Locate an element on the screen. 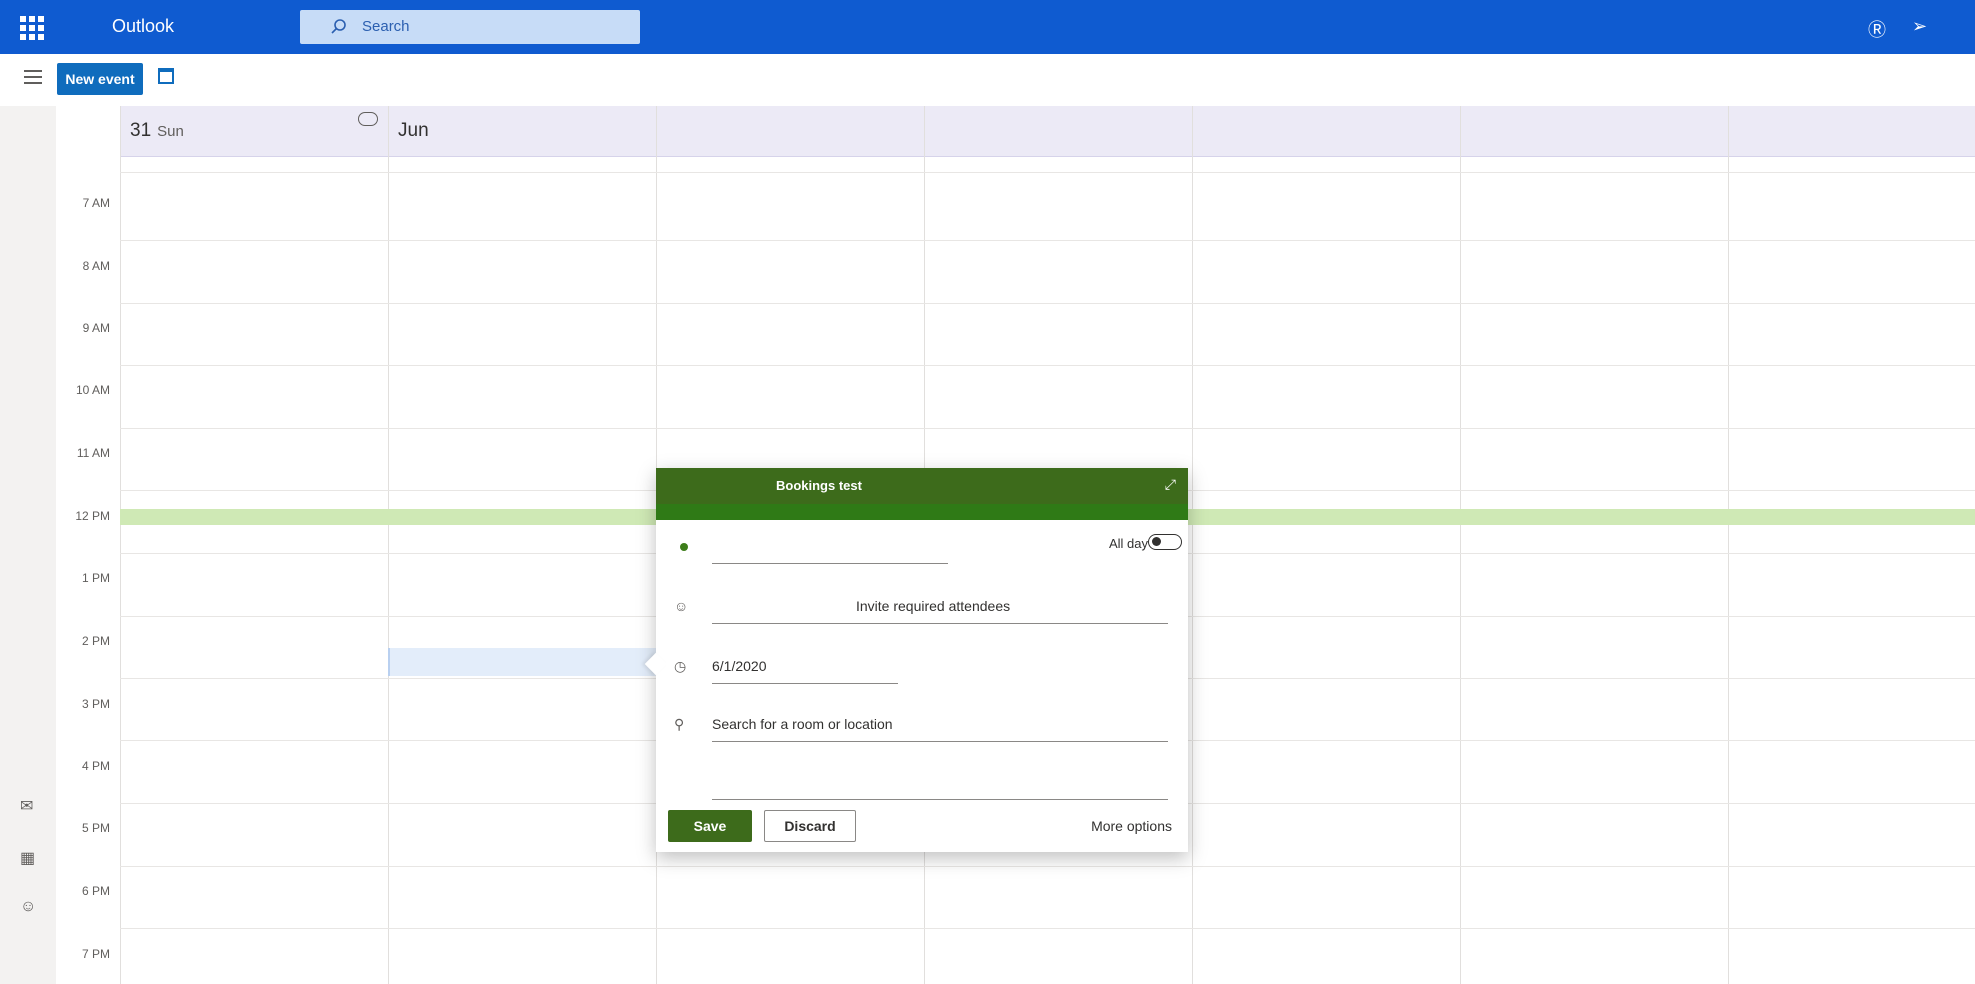 This screenshot has height=984, width=1975. hour-label: 3 PM is located at coordinates (95, 704).